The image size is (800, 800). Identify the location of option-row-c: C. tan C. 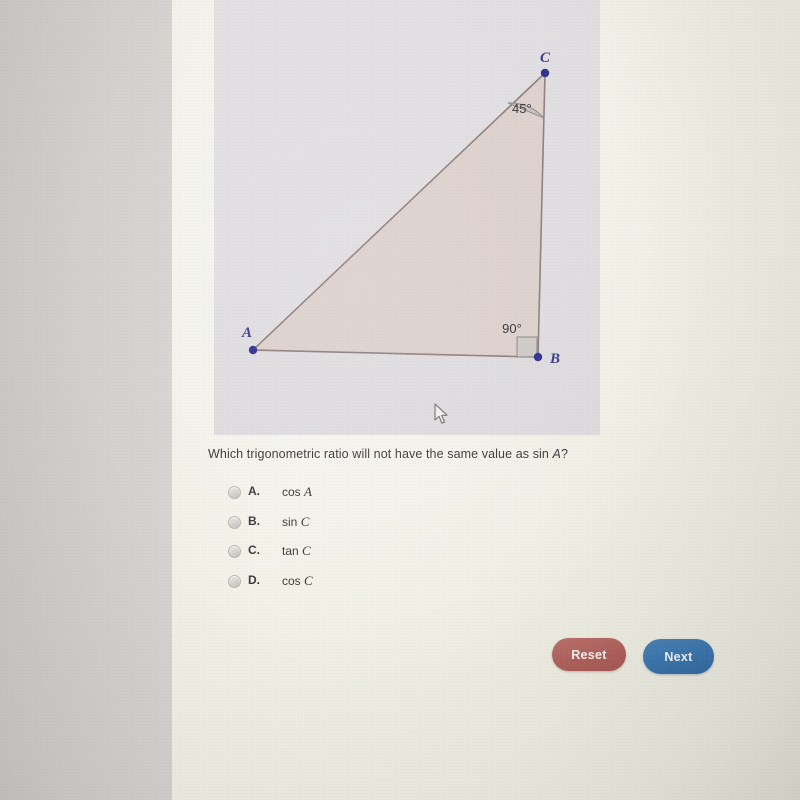
(388, 558).